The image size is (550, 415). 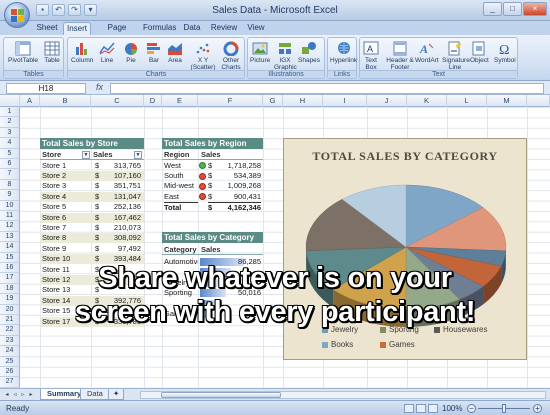 What do you see at coordinates (23, 395) in the screenshot?
I see `next-sheet-icon: ▹` at bounding box center [23, 395].